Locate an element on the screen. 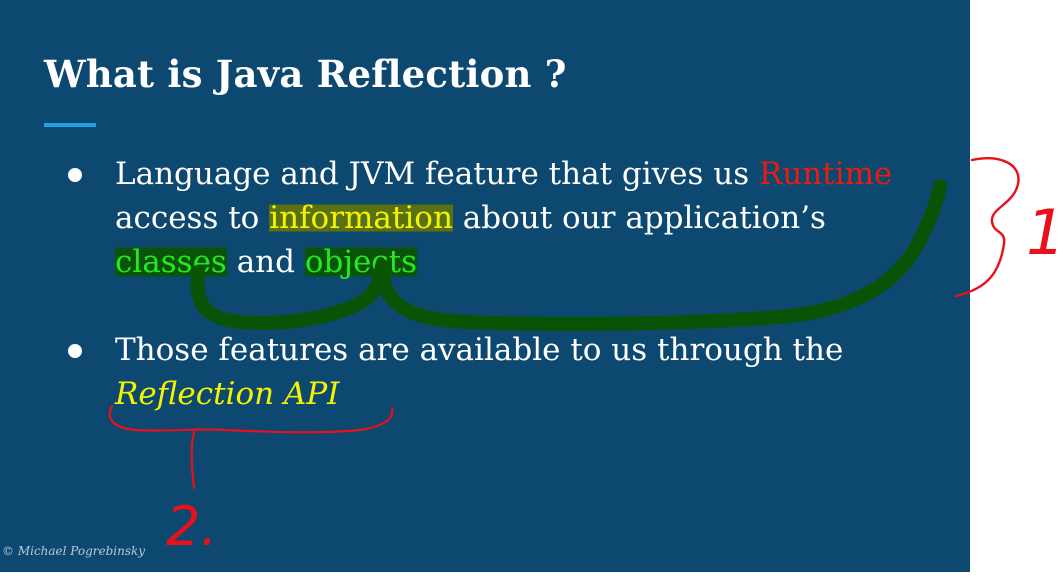 The image size is (1063, 582). reflection-api-keyword: Reflection API is located at coordinates (227, 394).